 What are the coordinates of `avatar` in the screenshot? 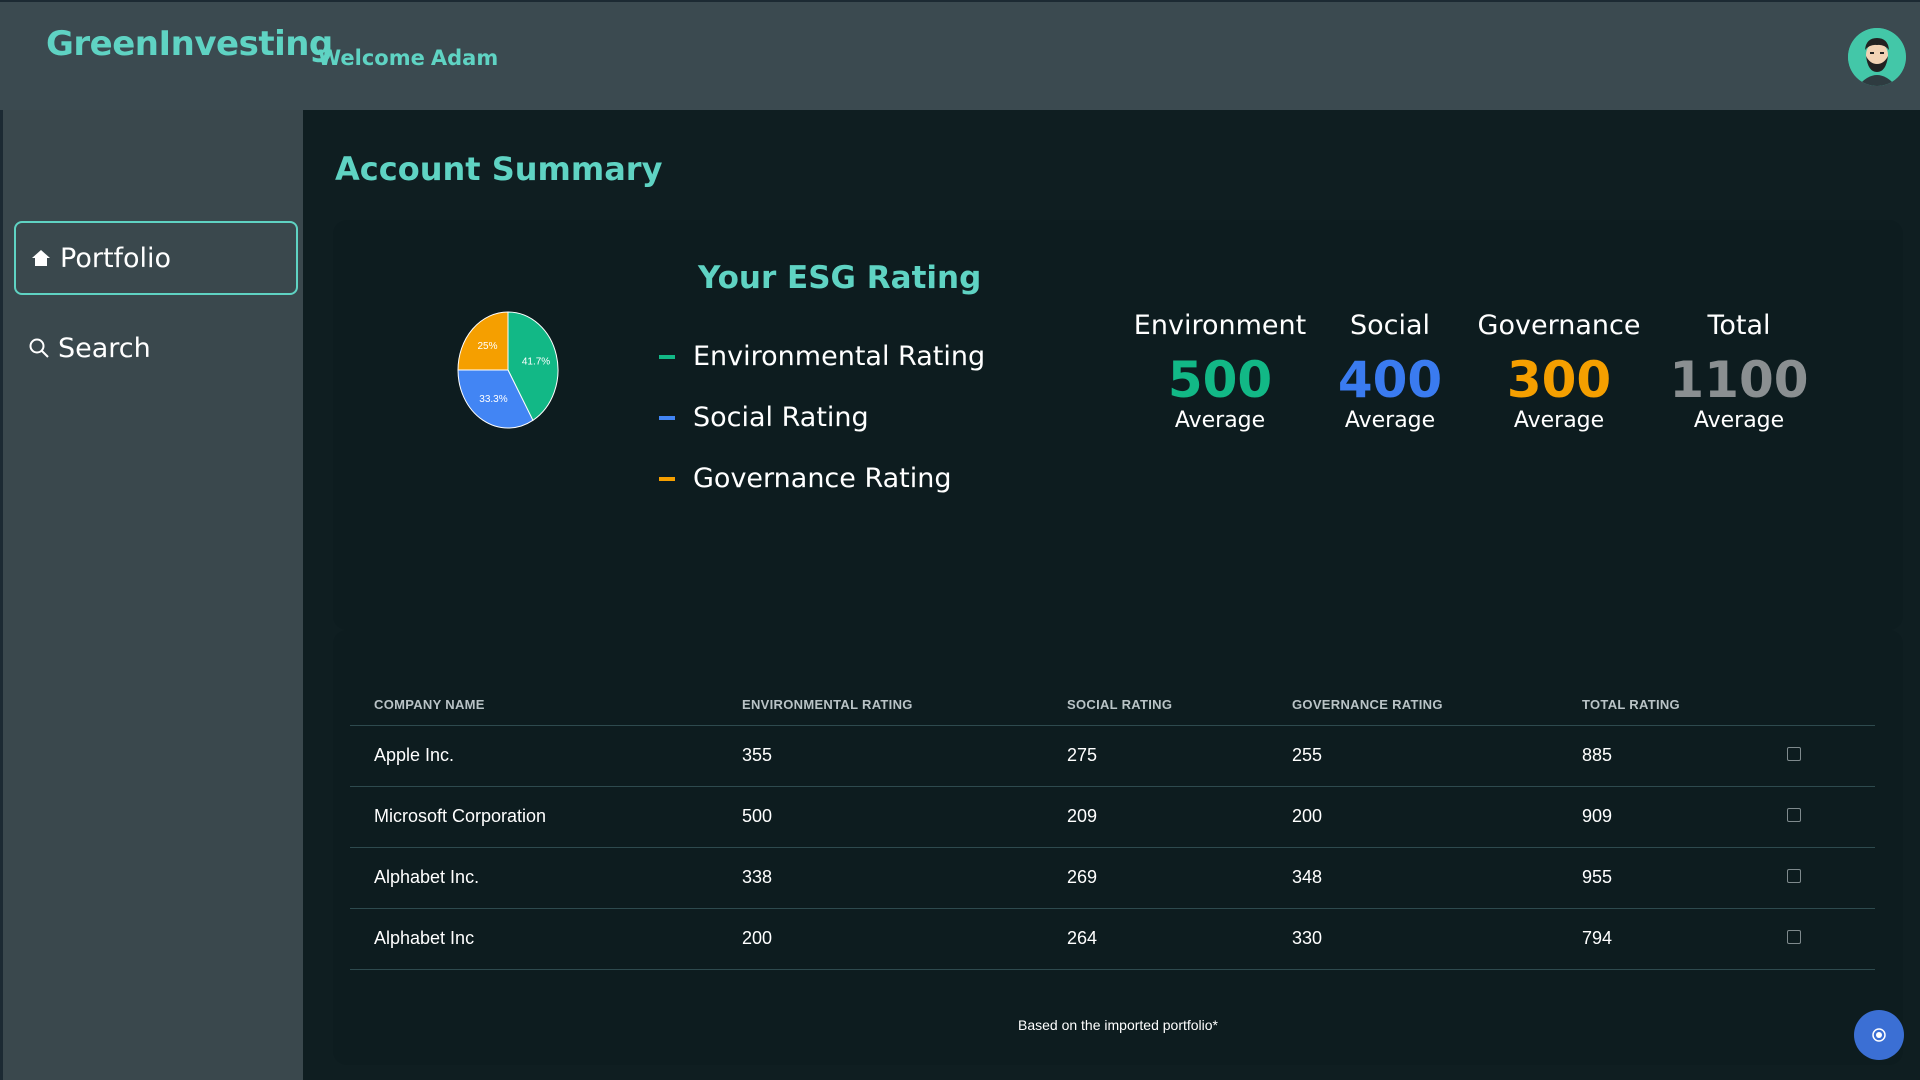 It's located at (1877, 57).